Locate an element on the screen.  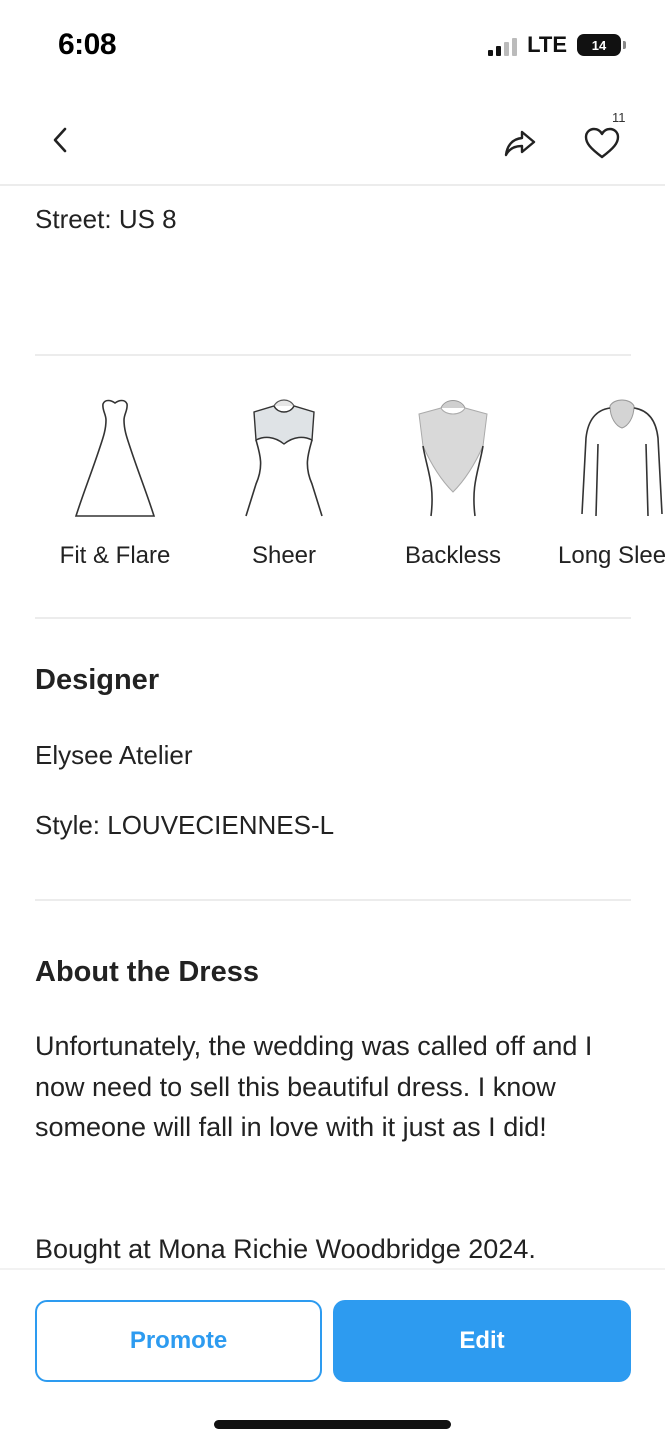
designer-heading: Designer is located at coordinates (97, 680).